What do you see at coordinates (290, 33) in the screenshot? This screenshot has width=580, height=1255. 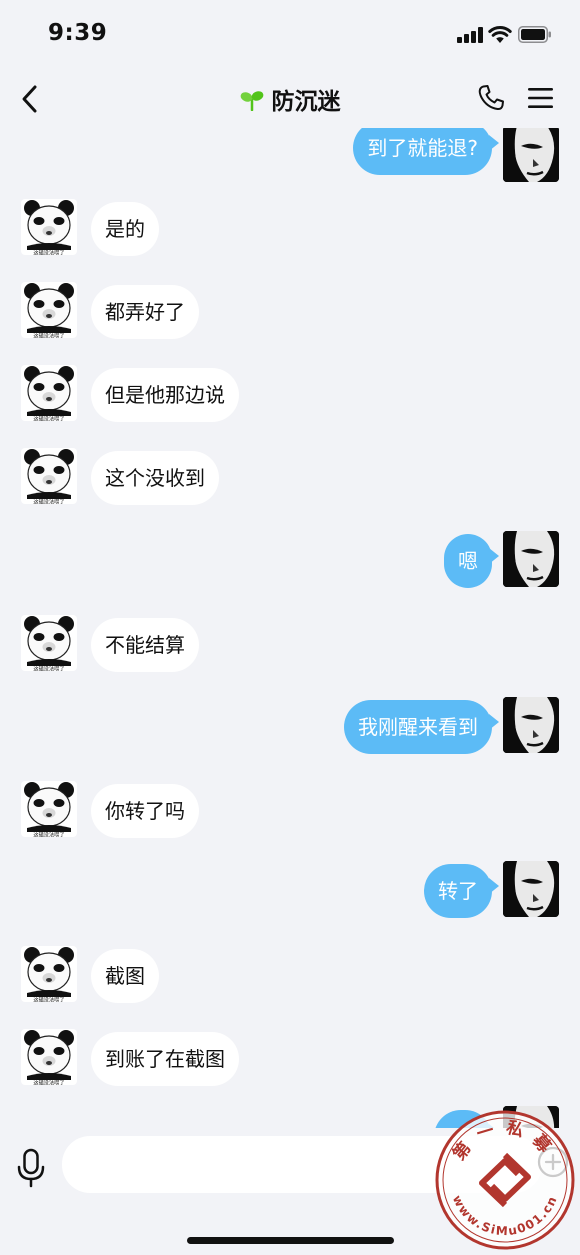 I see `status-bar: 9:39` at bounding box center [290, 33].